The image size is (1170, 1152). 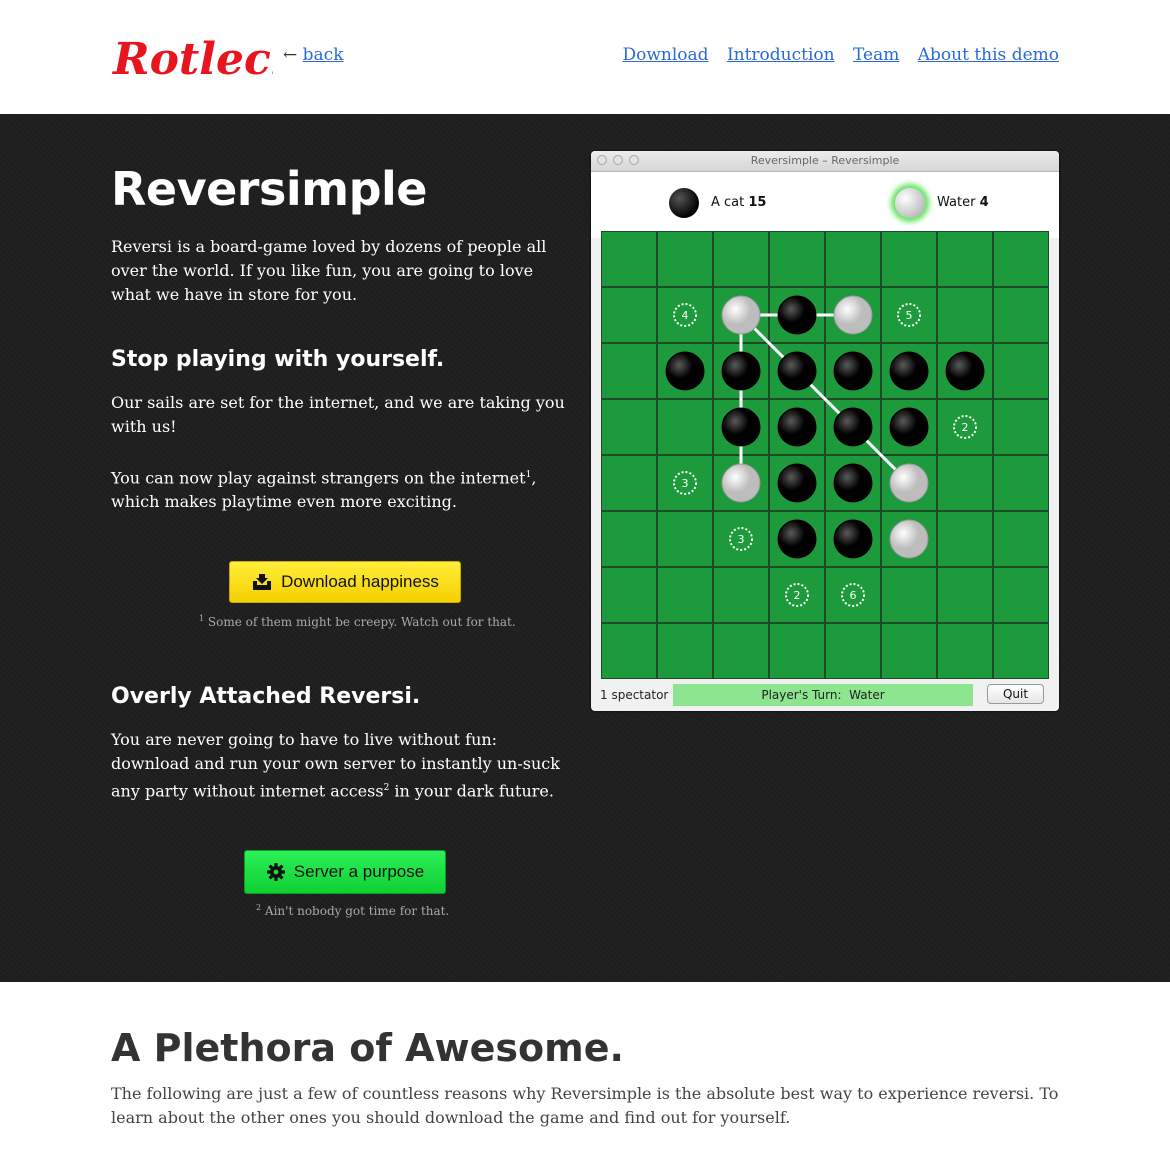 What do you see at coordinates (801, 695) in the screenshot?
I see `turn-label: Player's Turn:` at bounding box center [801, 695].